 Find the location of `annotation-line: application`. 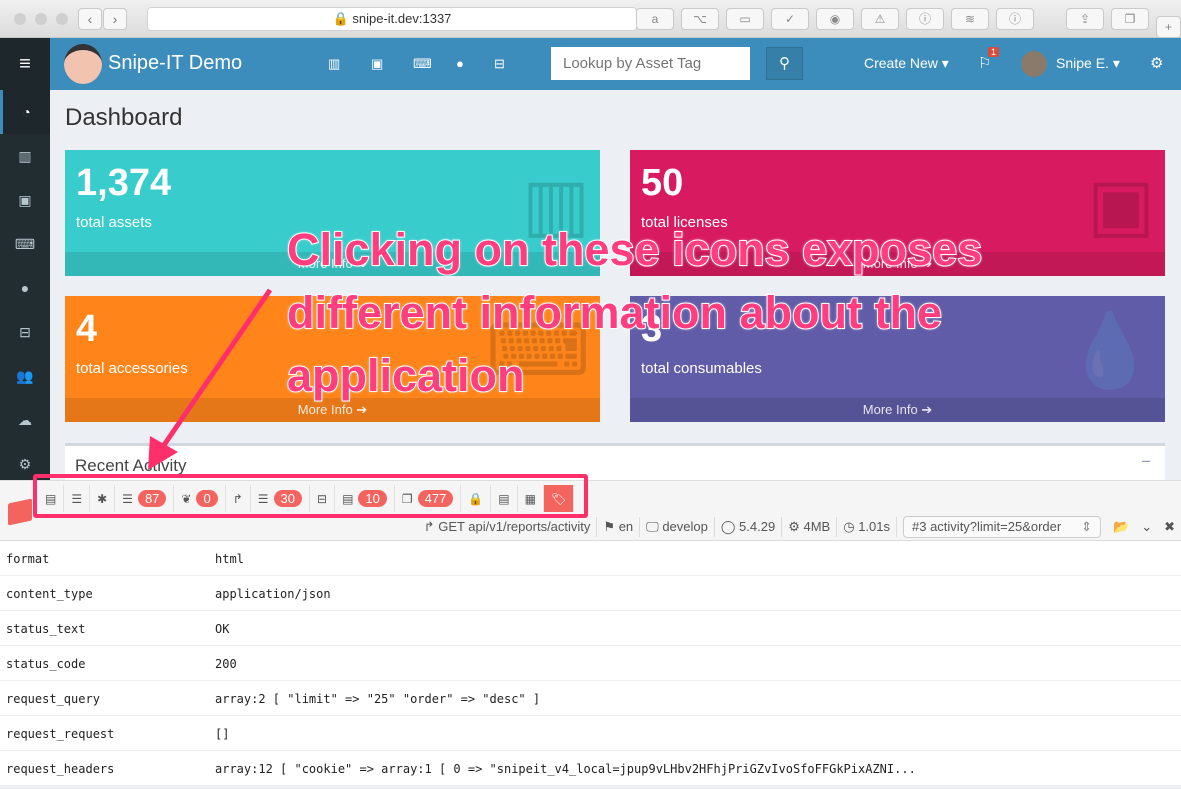

annotation-line: application is located at coordinates (406, 375).